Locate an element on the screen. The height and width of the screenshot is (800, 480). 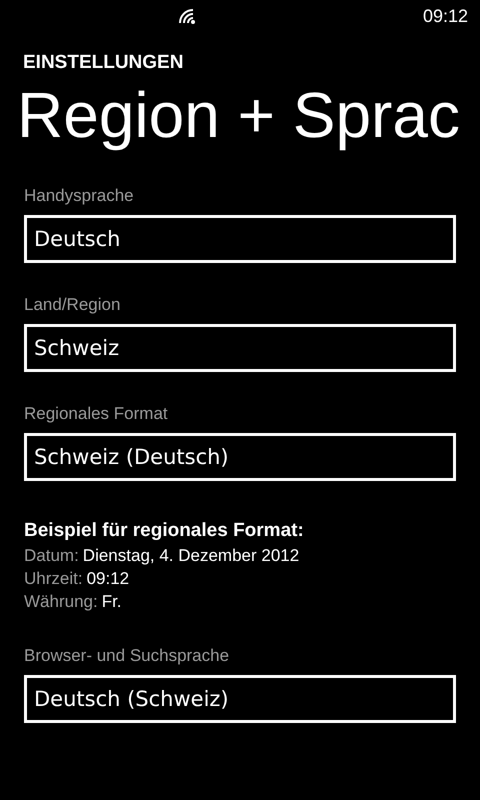
field-label: Handysprache is located at coordinates (79, 196).